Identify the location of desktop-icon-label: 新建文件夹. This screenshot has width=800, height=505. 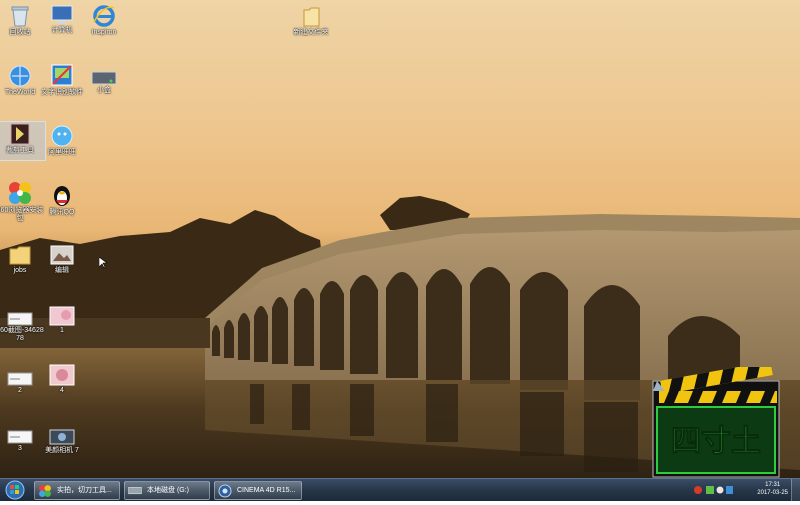
(311, 32).